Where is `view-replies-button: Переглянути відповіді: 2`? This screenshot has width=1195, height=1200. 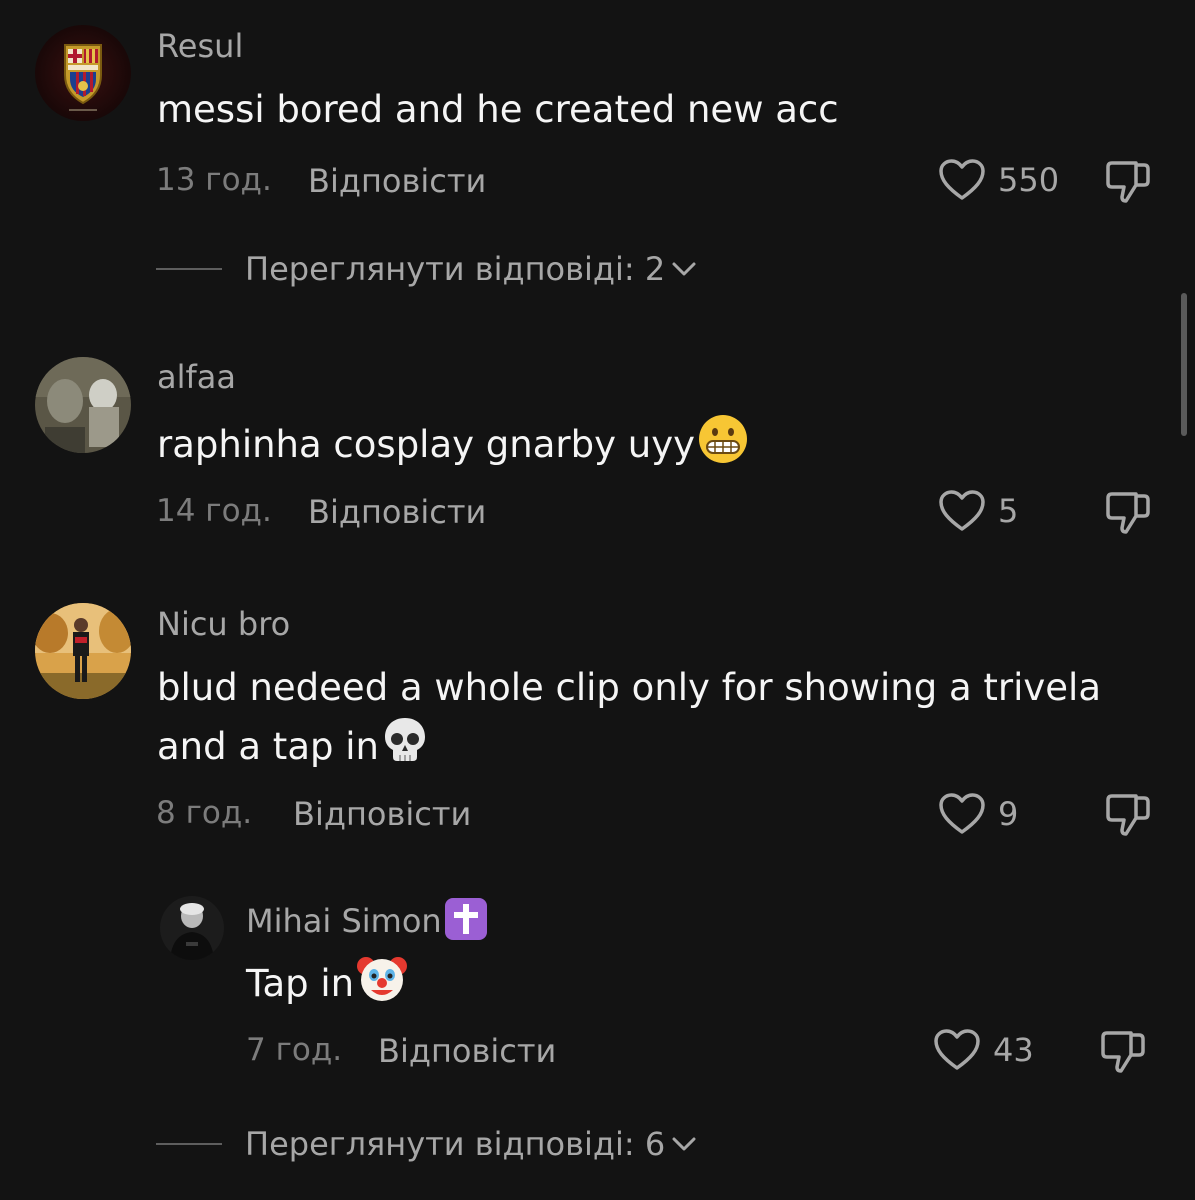
view-replies-button: Переглянути відповіді: 2 is located at coordinates (426, 269).